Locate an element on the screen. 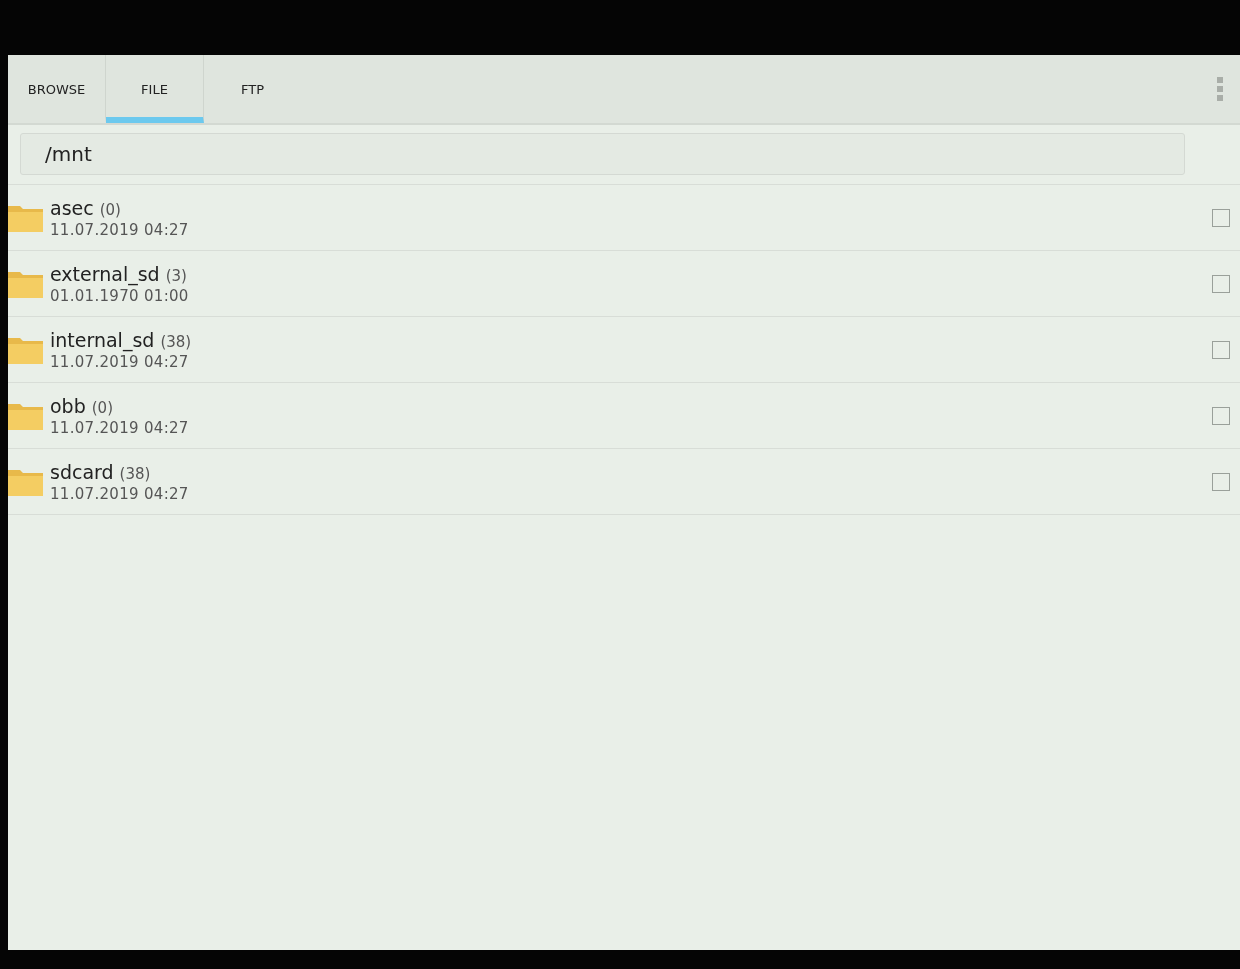 The image size is (1240, 969). folder-row: obb (0) 11.07.2019 04:27 is located at coordinates (624, 416).